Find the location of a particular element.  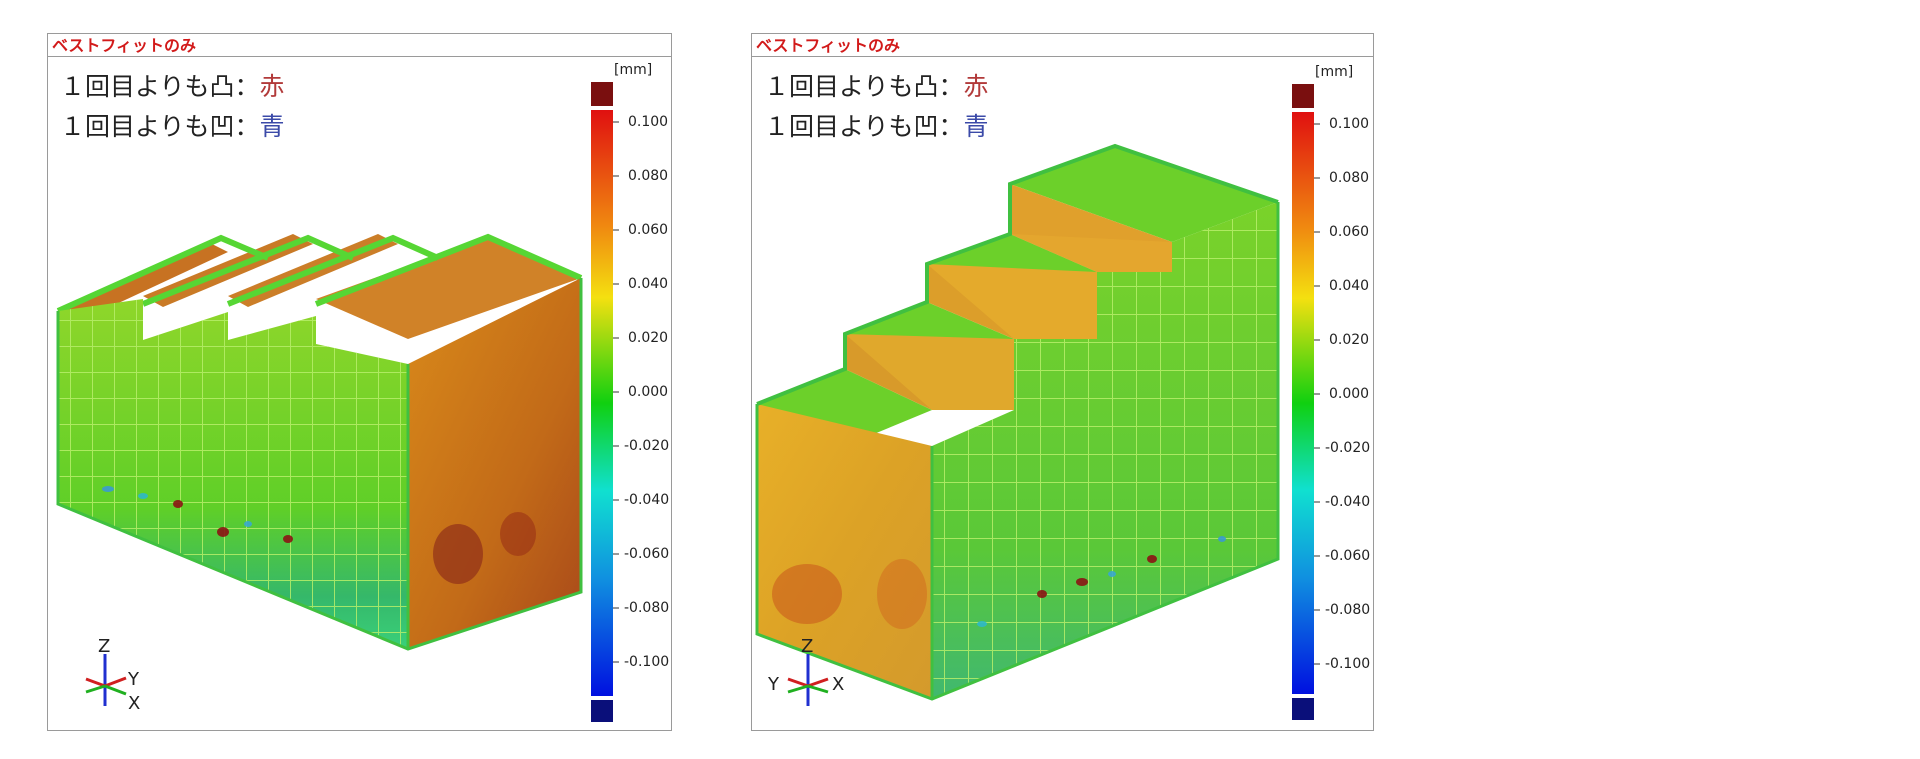

axis-triad-right: Z Y X is located at coordinates (805, 671).